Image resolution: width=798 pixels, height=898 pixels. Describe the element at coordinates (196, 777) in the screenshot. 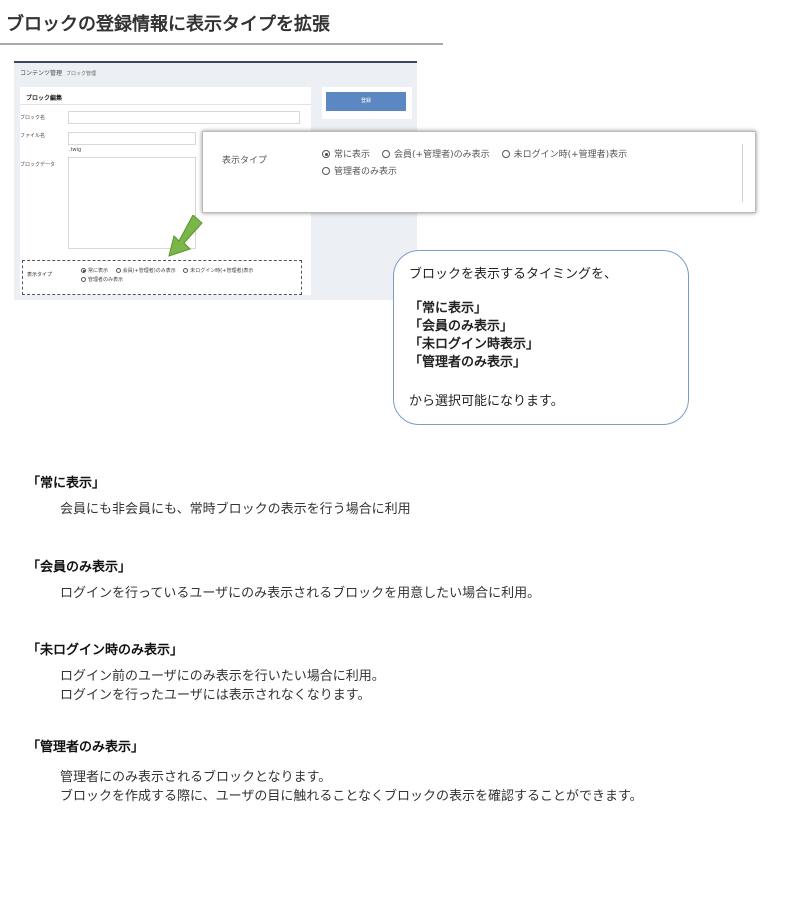

I see `desc-line: 管理者にのみ表示されるブロックとなります。` at that location.